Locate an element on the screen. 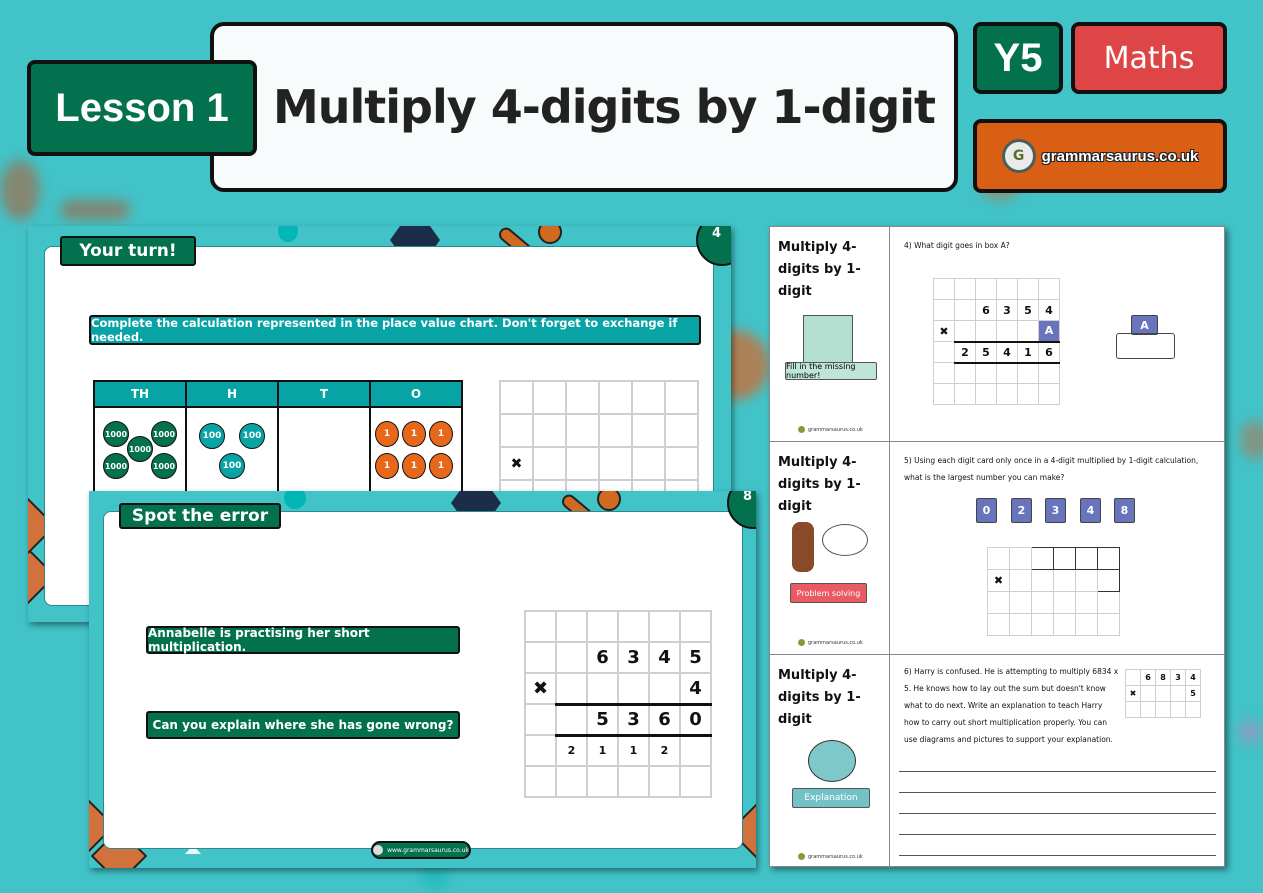  footer-website-link: www.grammarsaurus.co.uk is located at coordinates (421, 850).